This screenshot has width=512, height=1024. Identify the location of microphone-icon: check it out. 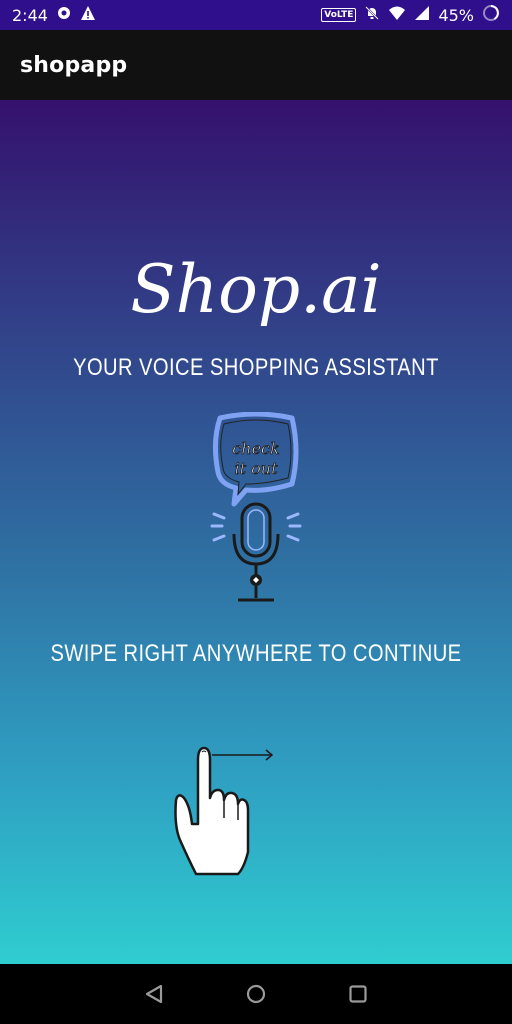
(256, 507).